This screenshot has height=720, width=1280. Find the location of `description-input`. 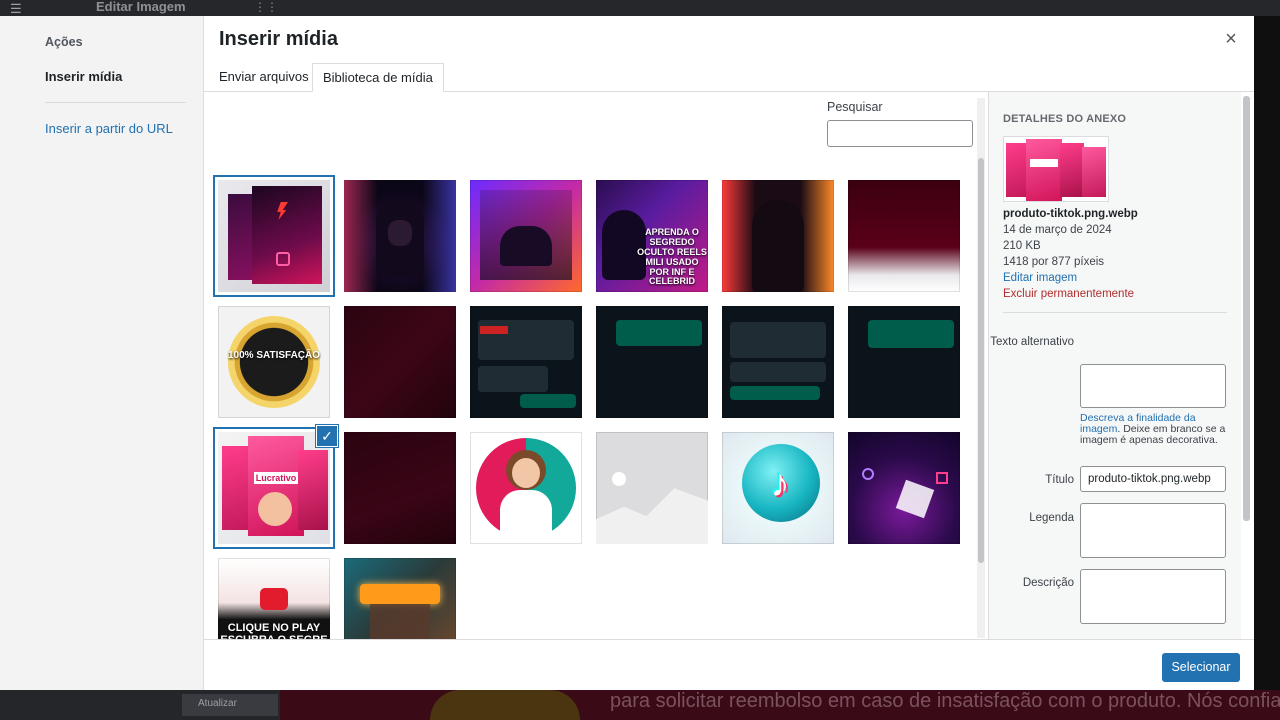

description-input is located at coordinates (1153, 596).